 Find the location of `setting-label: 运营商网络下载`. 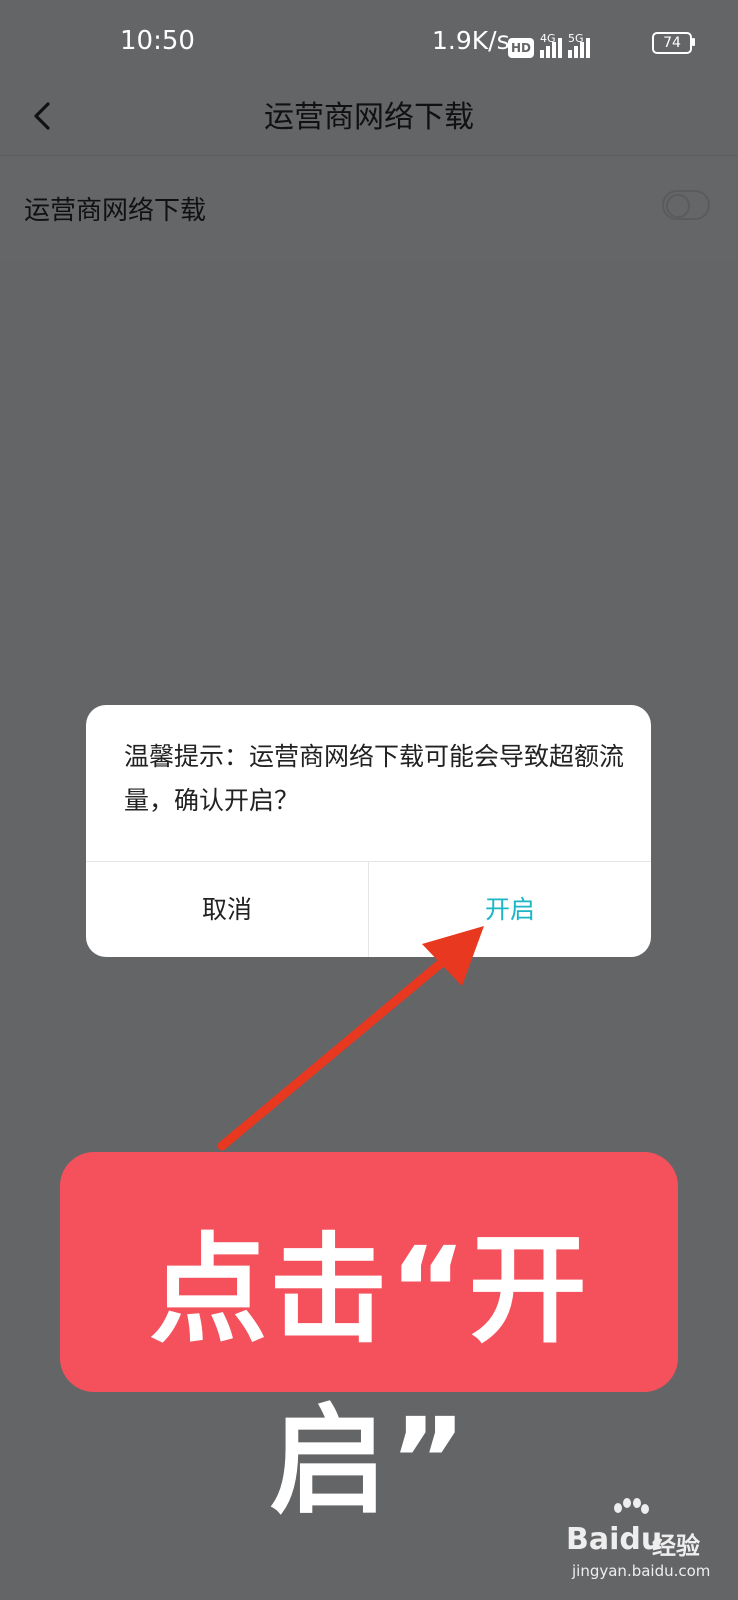

setting-label: 运营商网络下载 is located at coordinates (115, 211).